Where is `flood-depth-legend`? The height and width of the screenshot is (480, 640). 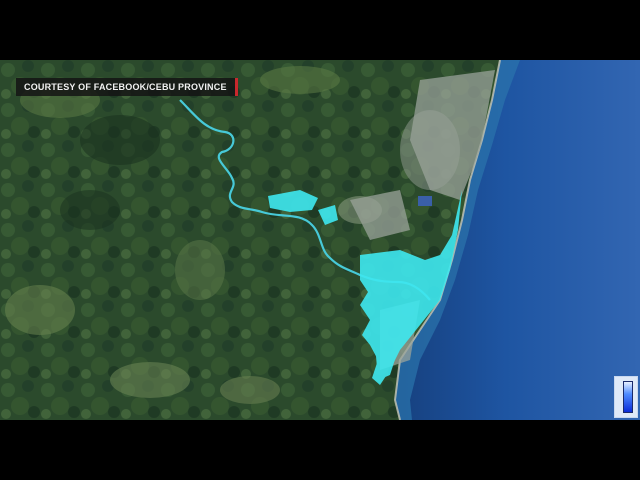
flood-depth-legend is located at coordinates (626, 397).